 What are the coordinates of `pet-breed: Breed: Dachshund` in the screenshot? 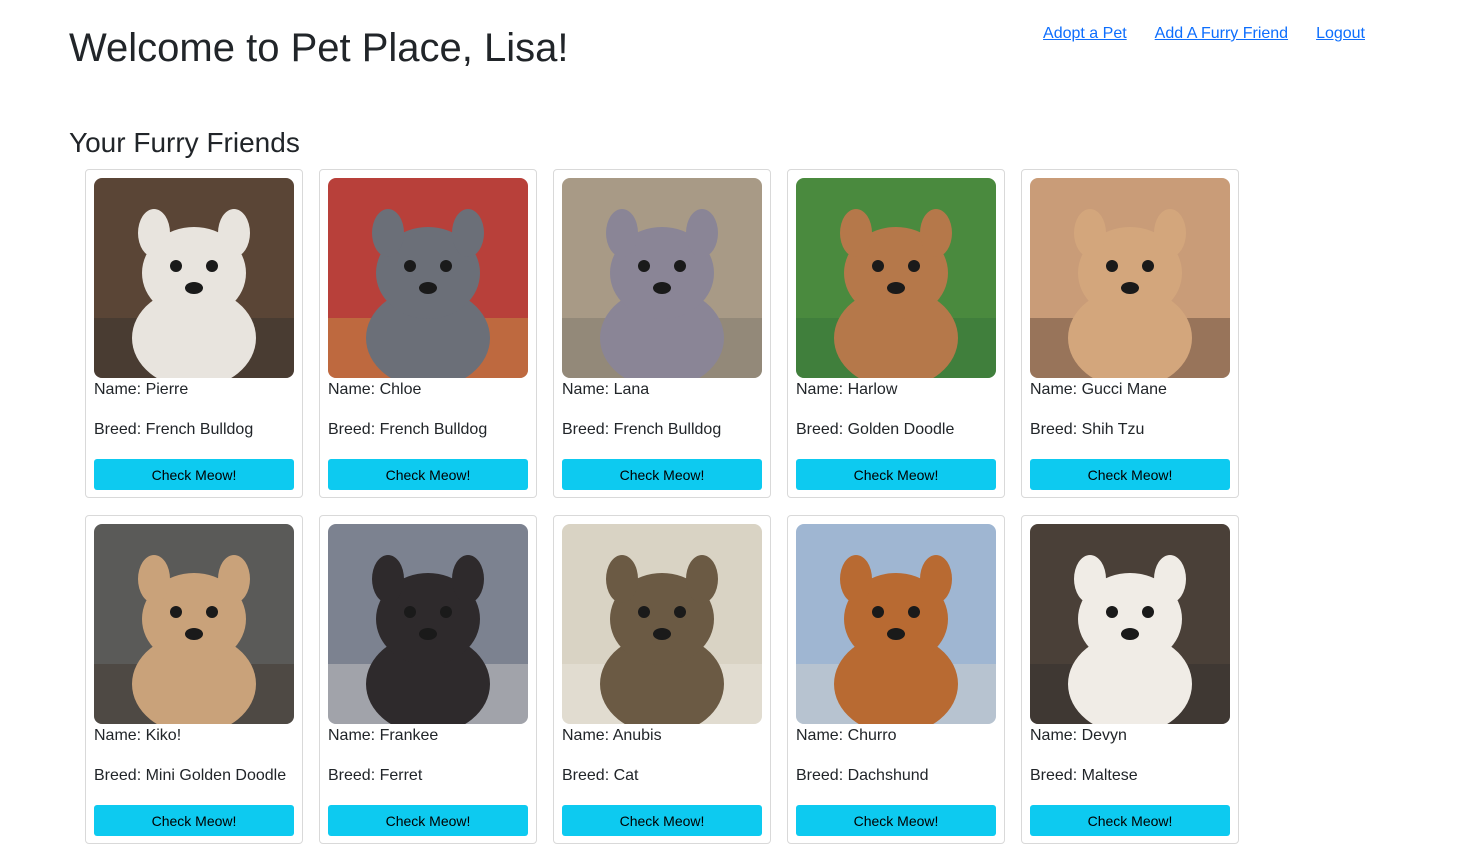 It's located at (896, 776).